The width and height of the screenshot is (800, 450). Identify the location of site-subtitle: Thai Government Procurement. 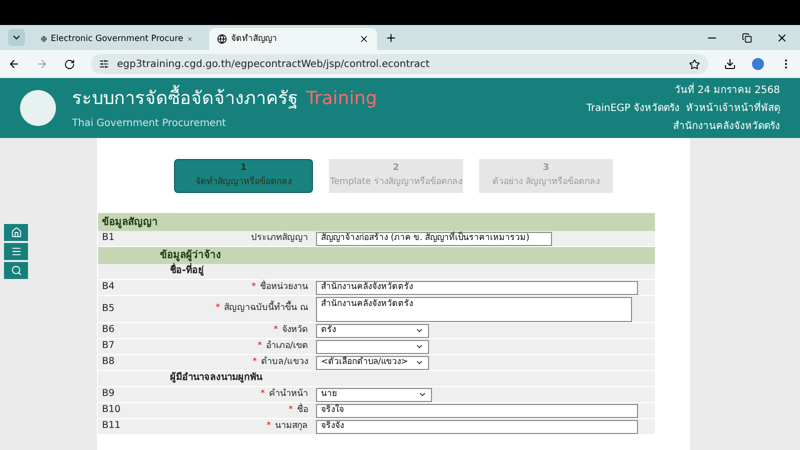
(149, 124).